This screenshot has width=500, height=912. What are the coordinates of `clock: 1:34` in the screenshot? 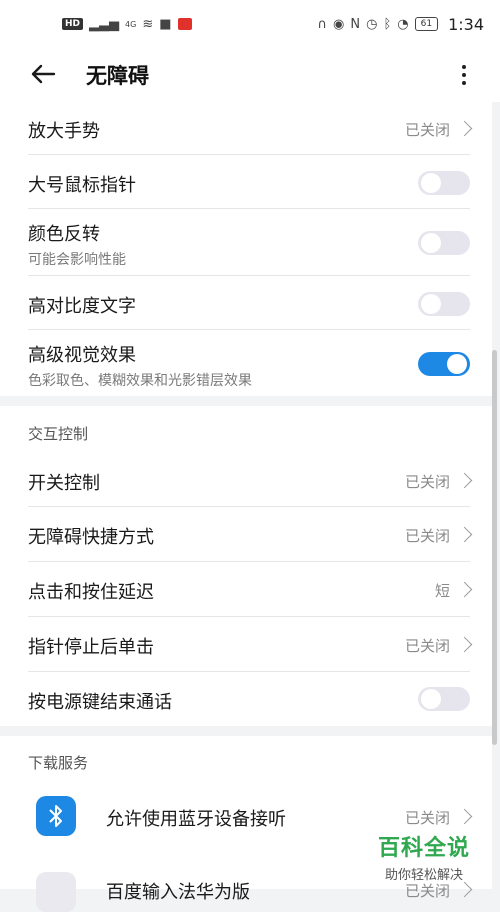 It's located at (466, 24).